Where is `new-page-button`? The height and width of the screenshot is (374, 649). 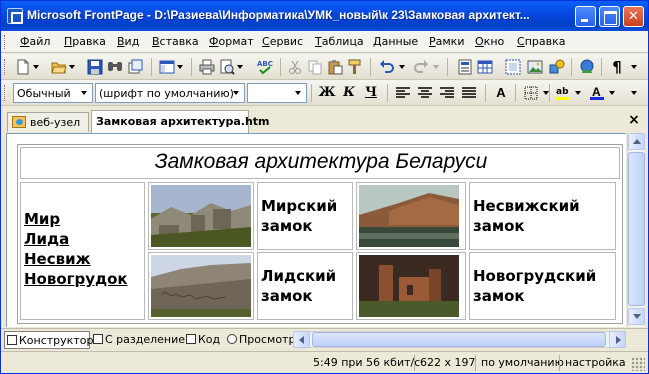 new-page-button is located at coordinates (23, 67).